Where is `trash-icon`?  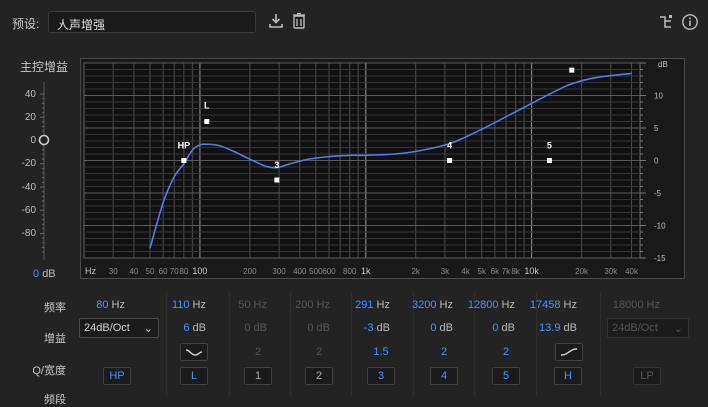 trash-icon is located at coordinates (299, 22).